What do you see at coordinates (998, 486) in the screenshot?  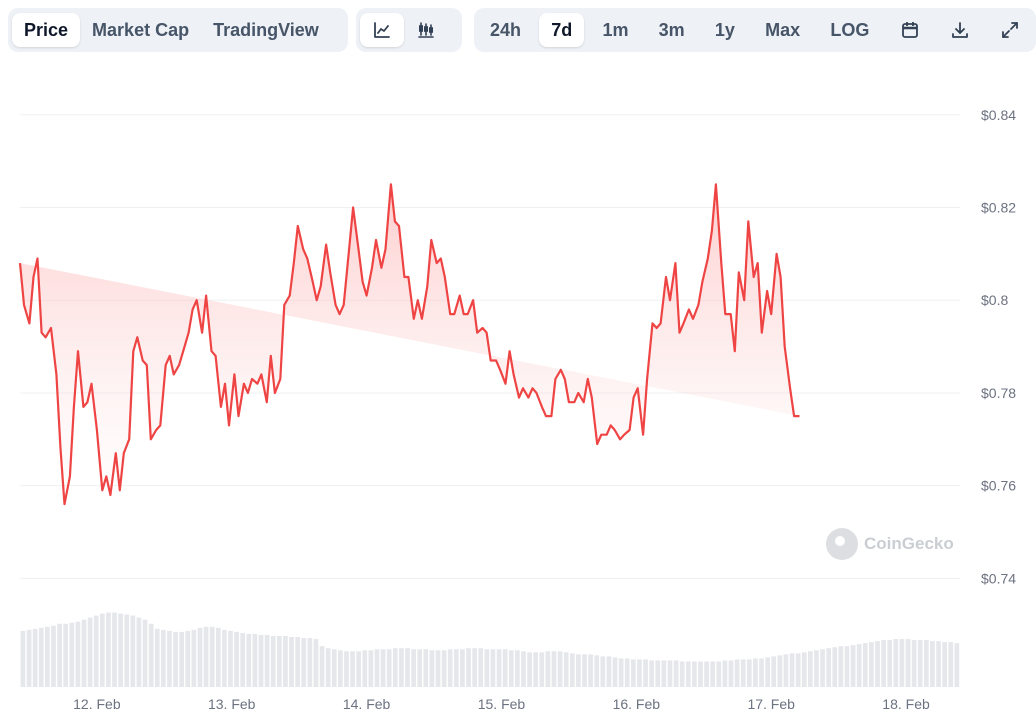 I see `y-tick-label: $0.76` at bounding box center [998, 486].